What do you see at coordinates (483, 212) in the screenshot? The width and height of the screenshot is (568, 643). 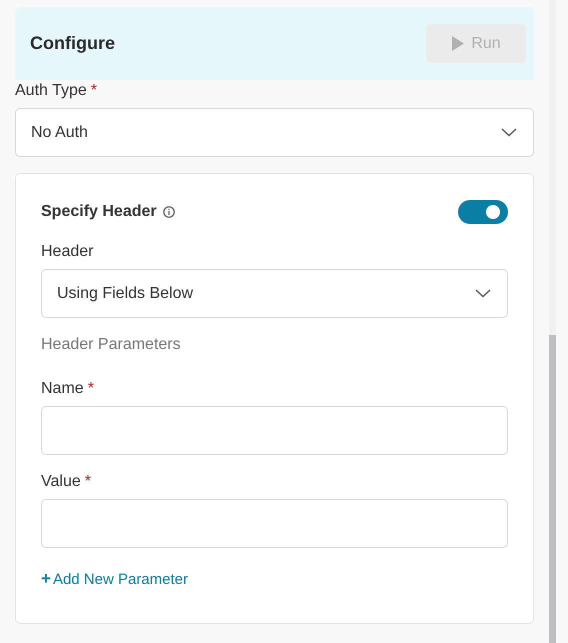 I see `toggle-switch` at bounding box center [483, 212].